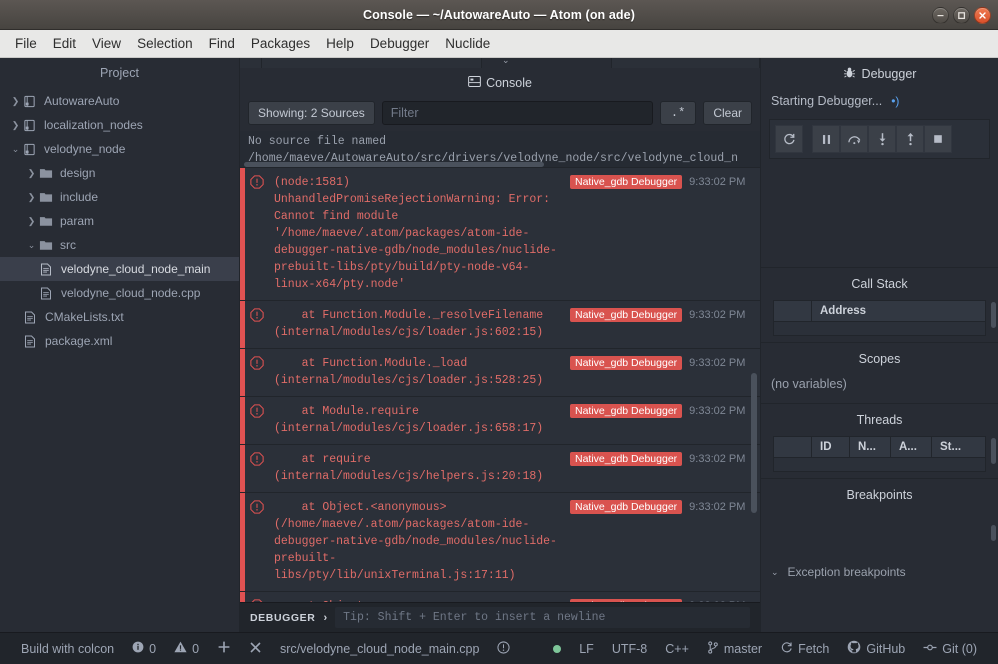 The height and width of the screenshot is (664, 998). I want to click on menu-item-packages: Packages, so click(280, 43).